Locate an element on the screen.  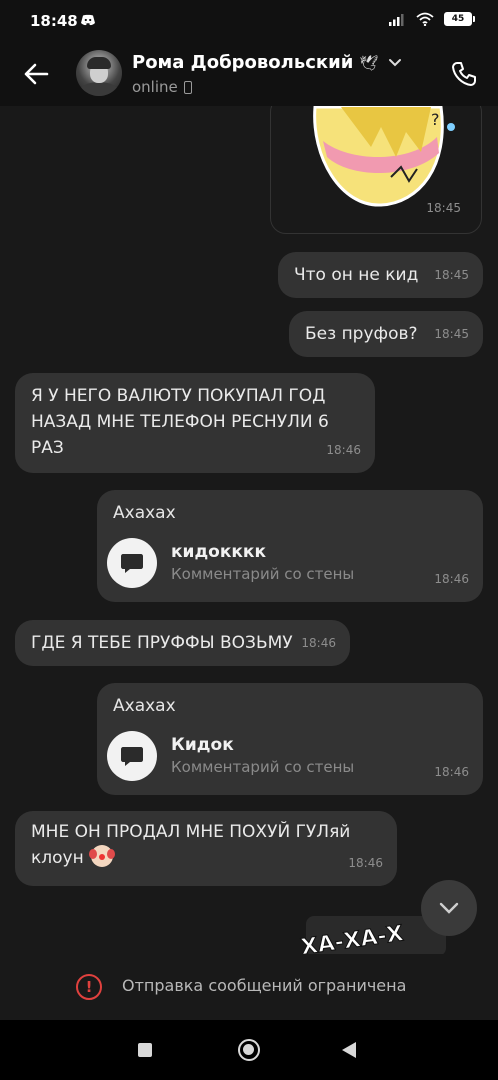
incoming-message: ГДЕ Я ТЕБЕ ПРУФФЫ ВОЗЬМУ 18:46 is located at coordinates (182, 643).